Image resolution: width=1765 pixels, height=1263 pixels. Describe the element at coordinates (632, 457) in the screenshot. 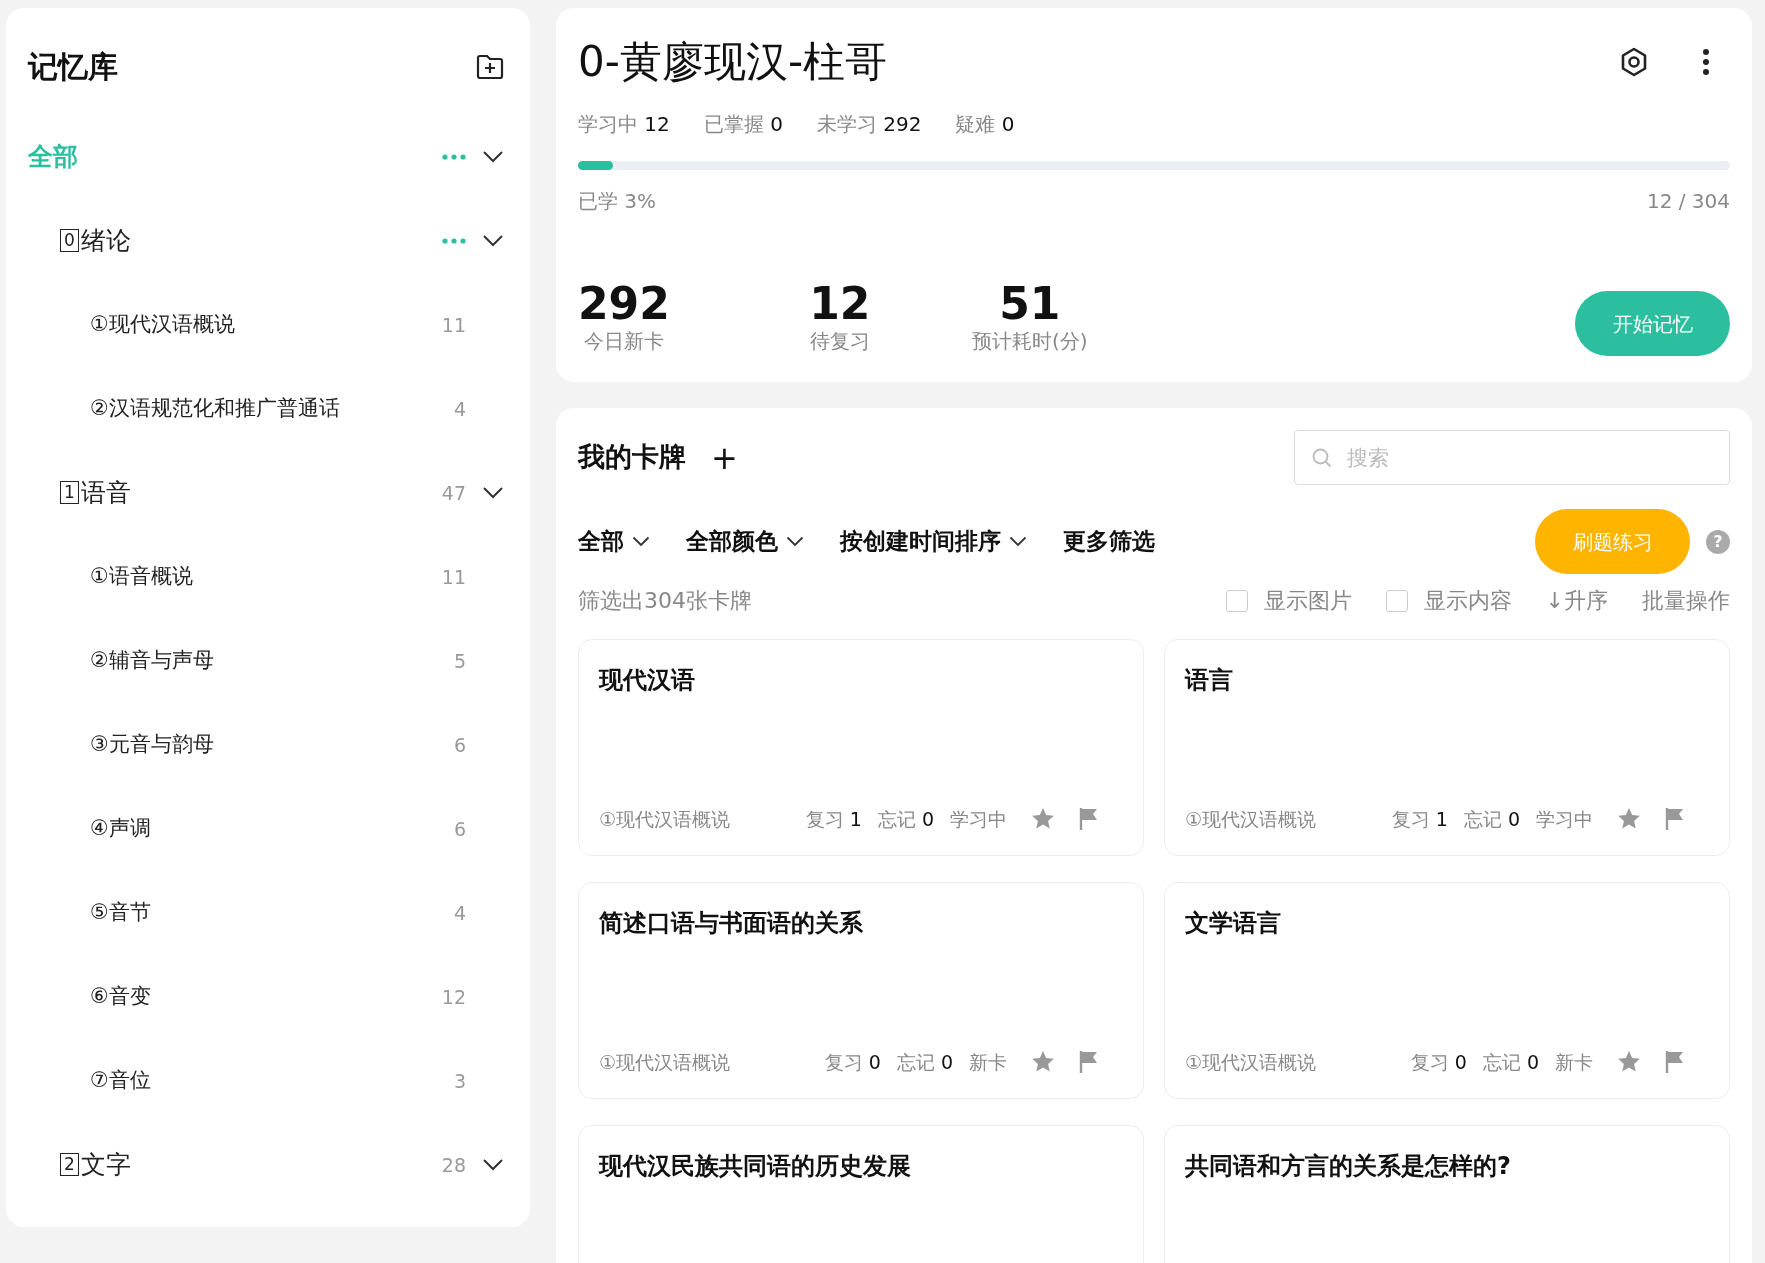

I see `panel-title: 我的卡牌` at that location.